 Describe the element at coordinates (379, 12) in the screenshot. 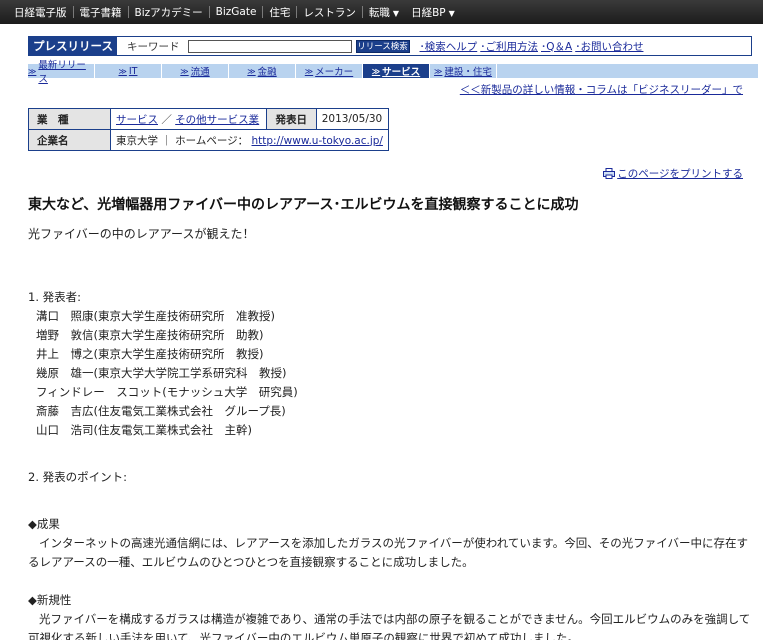

I see `topnav-career-label: 転職` at that location.